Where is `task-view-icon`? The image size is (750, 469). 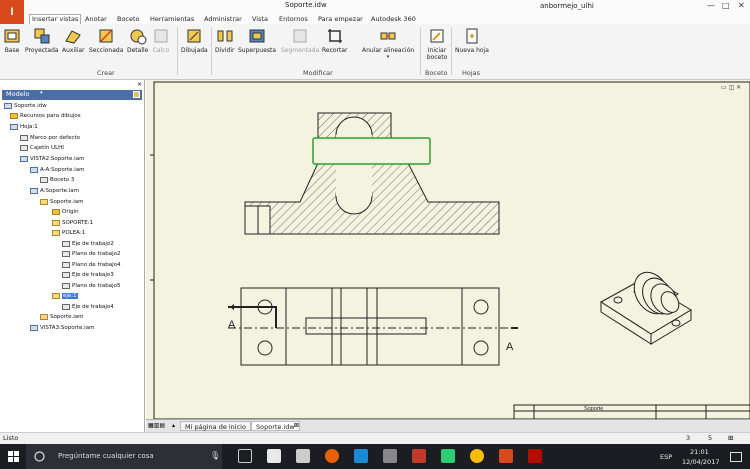 task-view-icon is located at coordinates (245, 456).